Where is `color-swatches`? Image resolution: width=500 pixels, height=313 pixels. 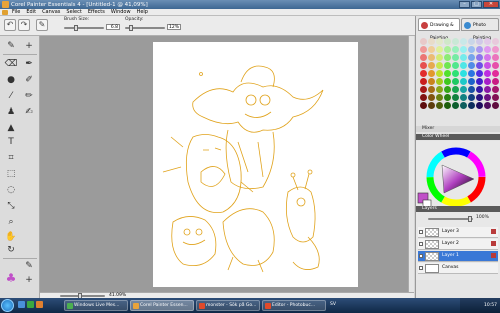 color-swatches is located at coordinates (459, 73).